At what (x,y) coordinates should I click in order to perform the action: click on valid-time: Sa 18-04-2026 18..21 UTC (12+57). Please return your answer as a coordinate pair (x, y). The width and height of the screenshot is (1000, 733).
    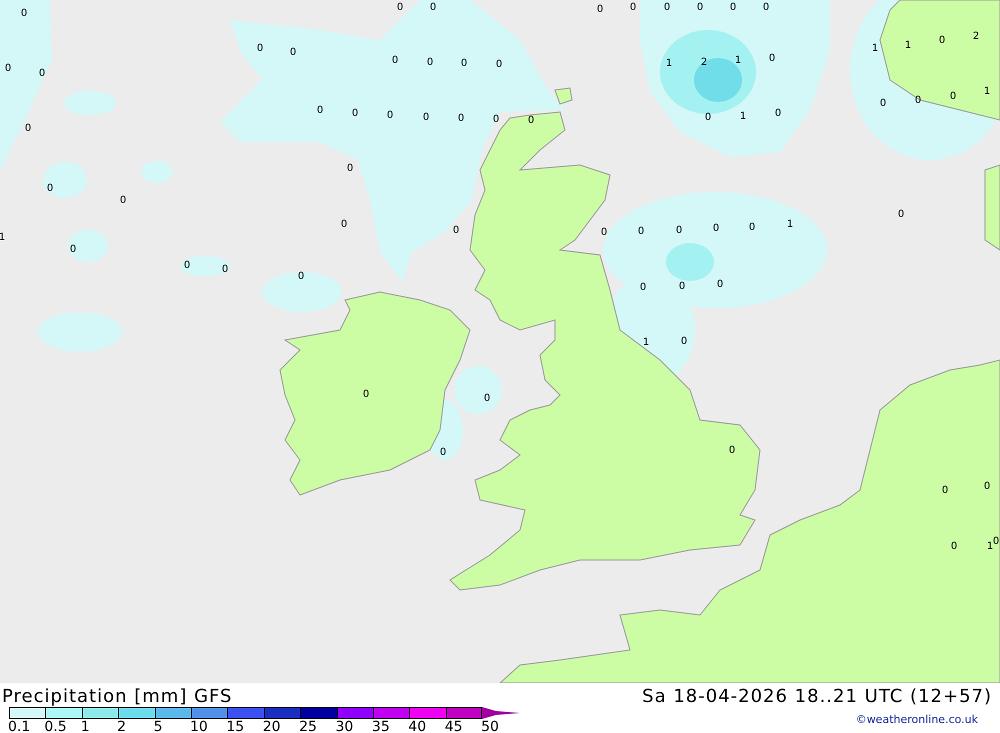
    Looking at the image, I should click on (817, 696).